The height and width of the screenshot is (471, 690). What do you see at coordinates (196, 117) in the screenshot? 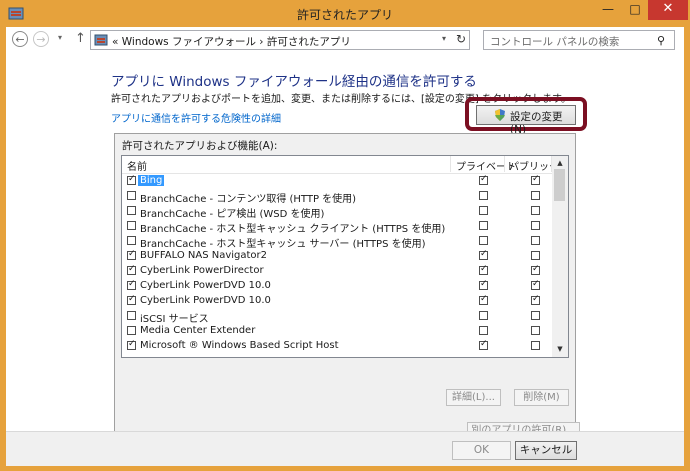
I see `risk-details-link: アプリに通信を許可する危険性の詳細` at bounding box center [196, 117].